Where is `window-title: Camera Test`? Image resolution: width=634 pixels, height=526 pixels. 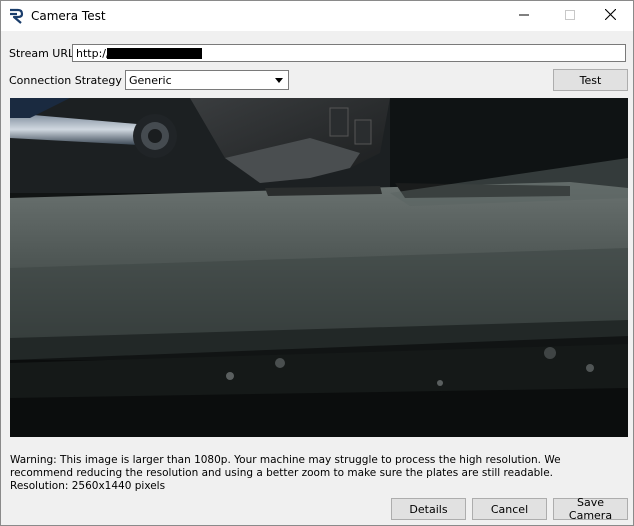 window-title: Camera Test is located at coordinates (68, 16).